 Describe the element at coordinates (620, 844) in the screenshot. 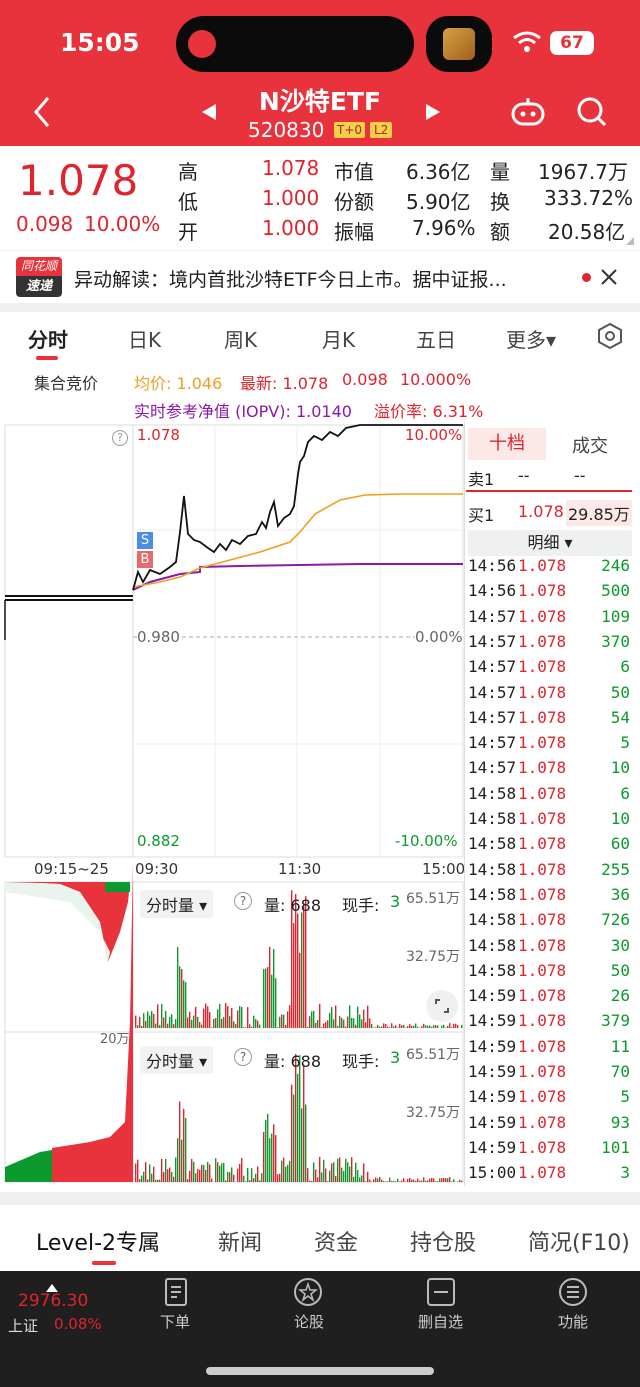

I see `trade-volume: 60` at that location.